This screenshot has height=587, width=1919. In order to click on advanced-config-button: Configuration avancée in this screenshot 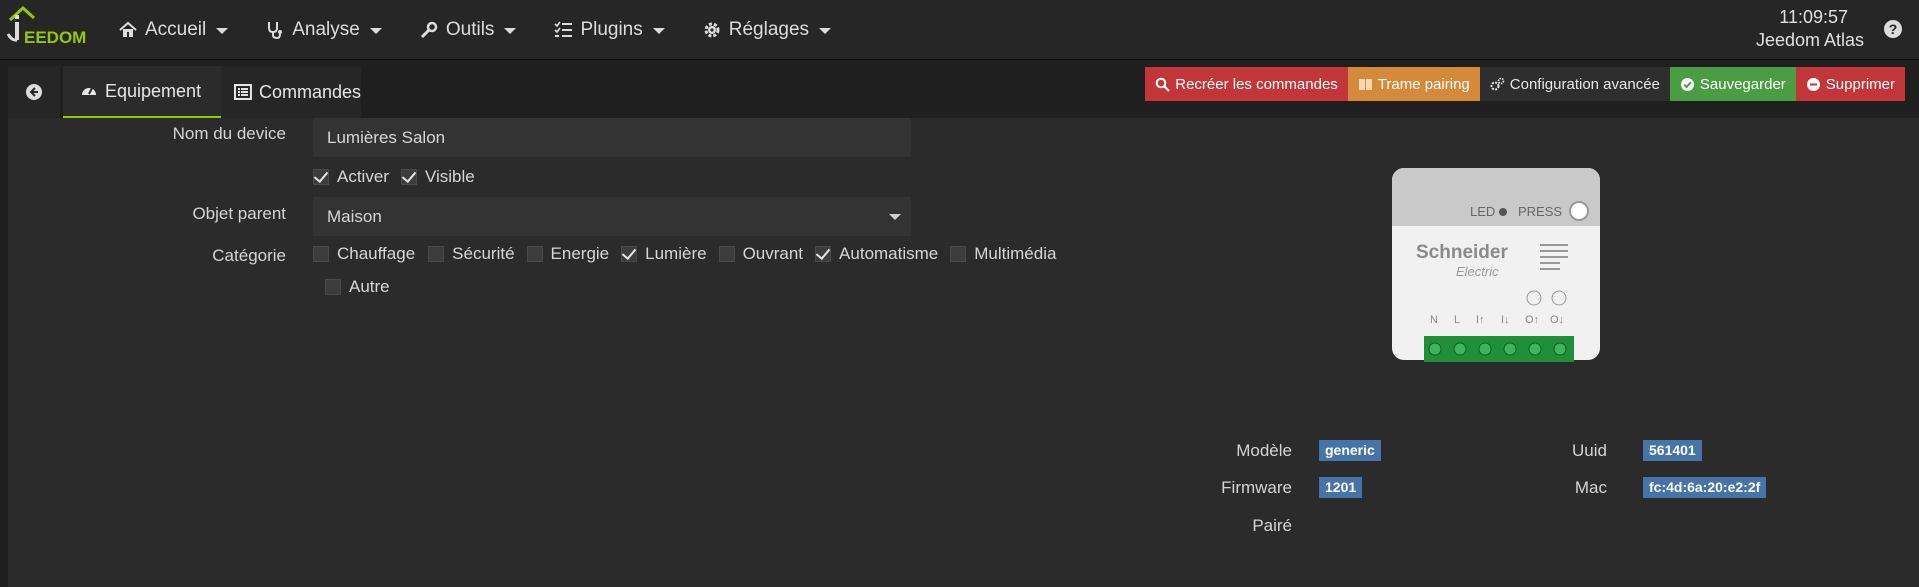, I will do `click(1574, 84)`.